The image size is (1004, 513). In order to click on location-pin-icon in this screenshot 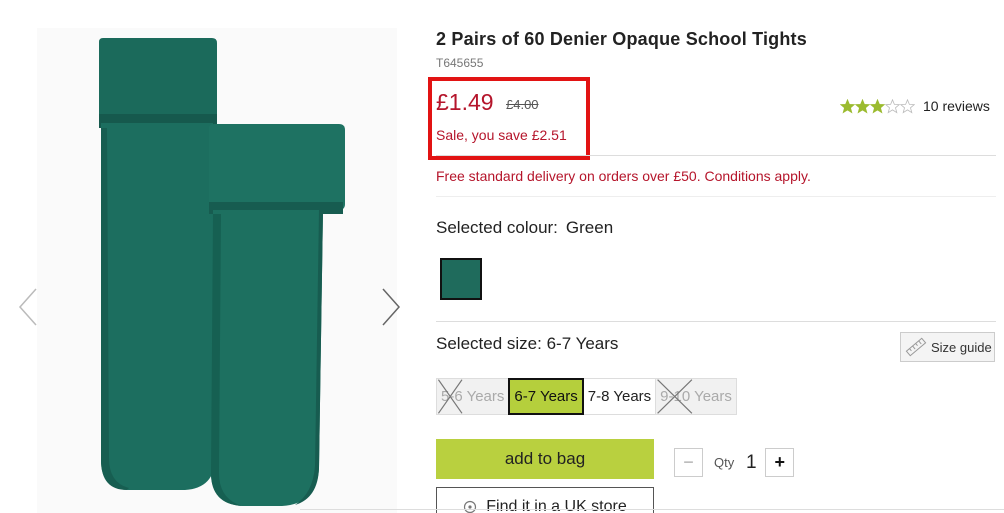, I will do `click(470, 506)`.